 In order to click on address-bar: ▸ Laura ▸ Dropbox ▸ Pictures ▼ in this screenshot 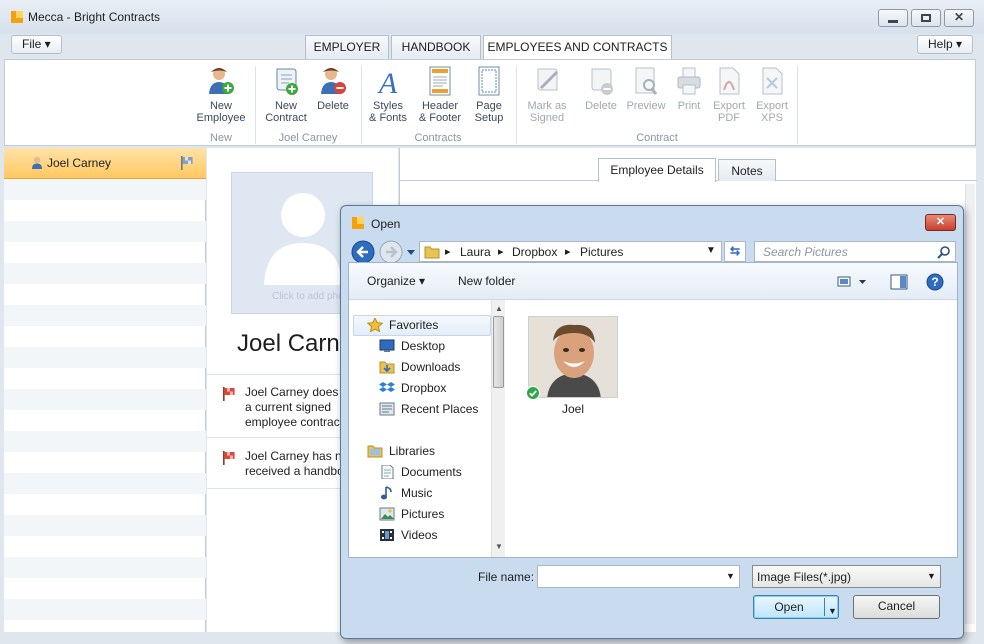, I will do `click(570, 251)`.